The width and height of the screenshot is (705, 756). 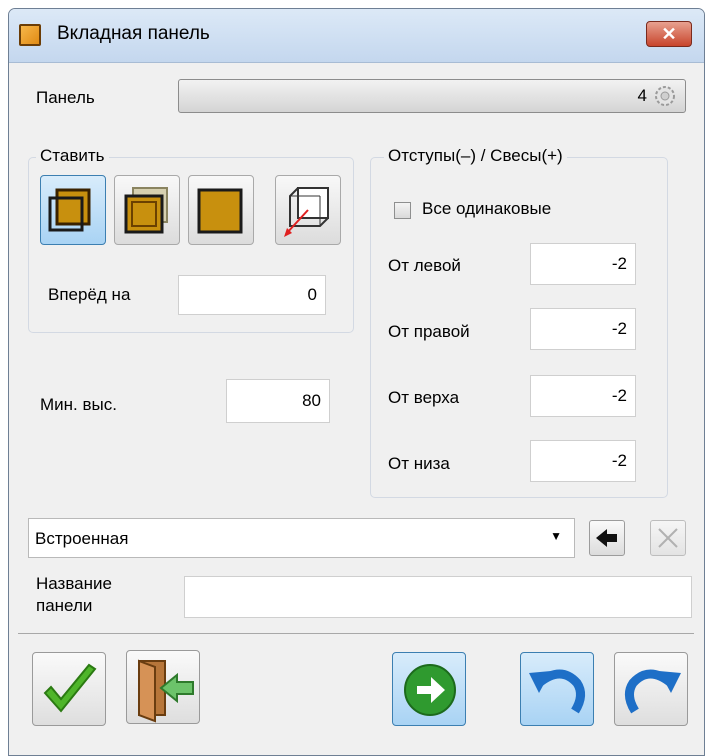 I want to click on next-button, so click(x=429, y=689).